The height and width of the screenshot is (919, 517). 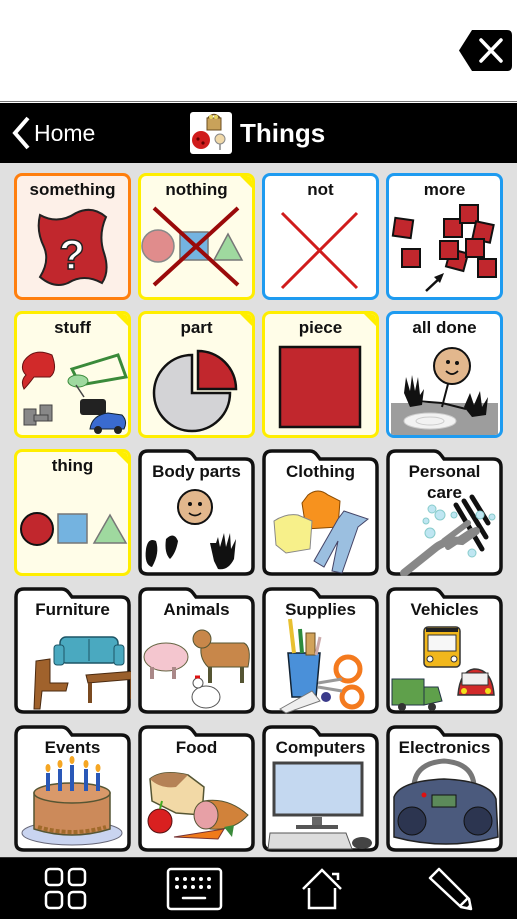 I want to click on things-folder-icon, so click(x=211, y=133).